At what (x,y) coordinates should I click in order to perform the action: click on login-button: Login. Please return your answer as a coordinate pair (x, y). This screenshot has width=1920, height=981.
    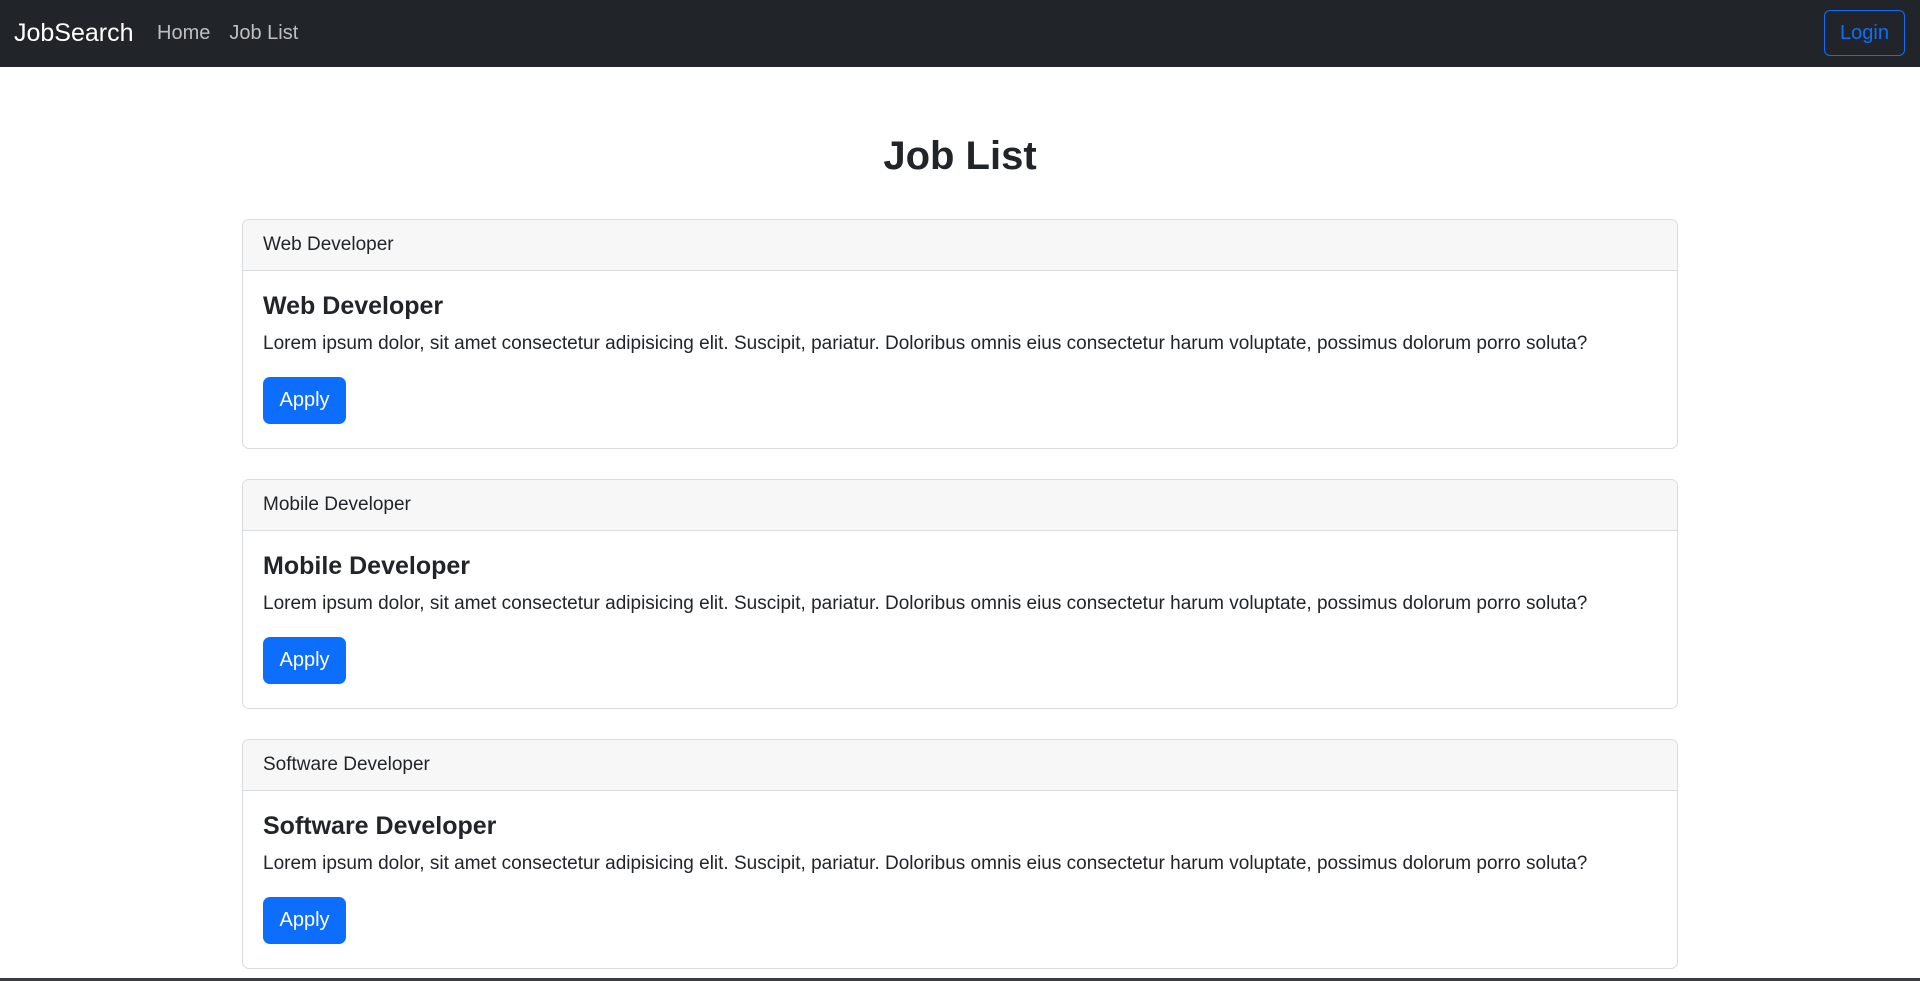
    Looking at the image, I should click on (1864, 33).